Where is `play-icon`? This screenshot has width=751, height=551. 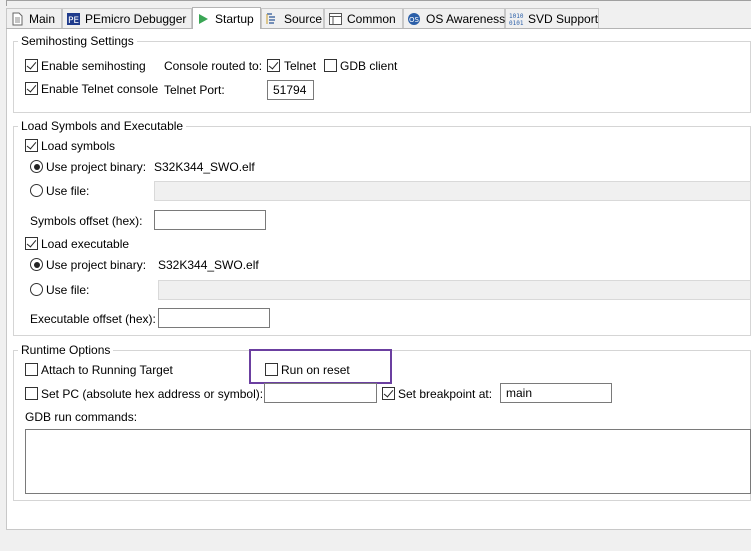 play-icon is located at coordinates (203, 19).